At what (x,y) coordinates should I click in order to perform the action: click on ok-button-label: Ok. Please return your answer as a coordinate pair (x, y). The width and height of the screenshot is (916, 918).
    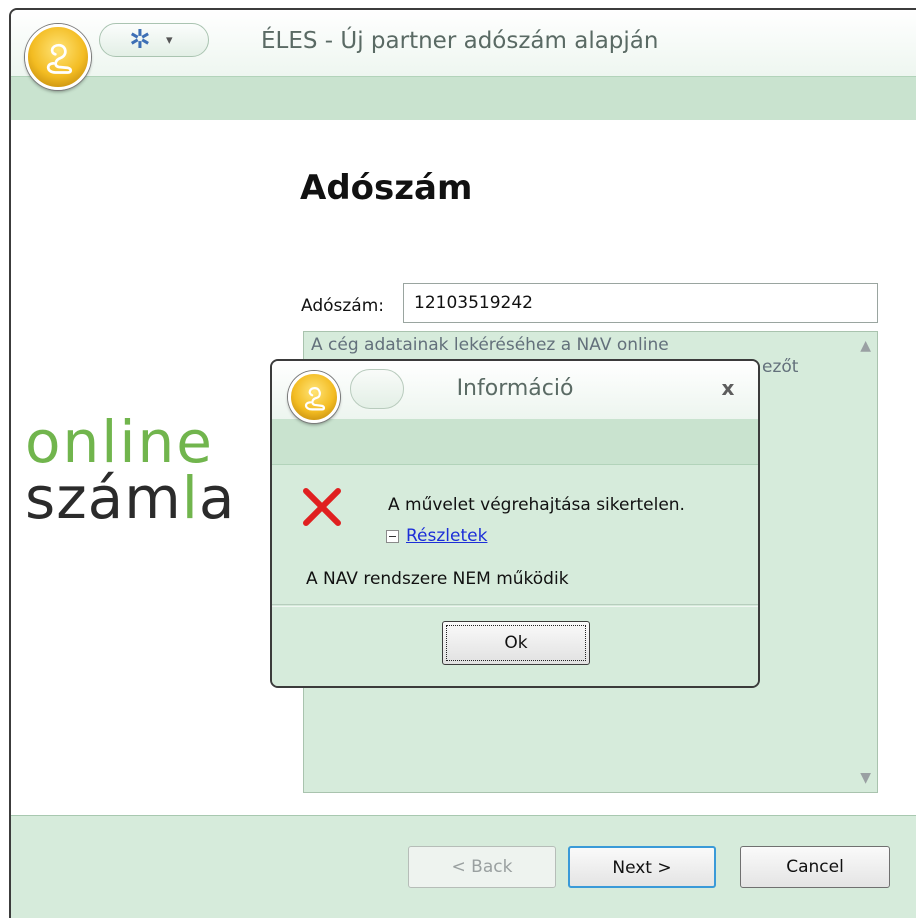
    Looking at the image, I should click on (516, 643).